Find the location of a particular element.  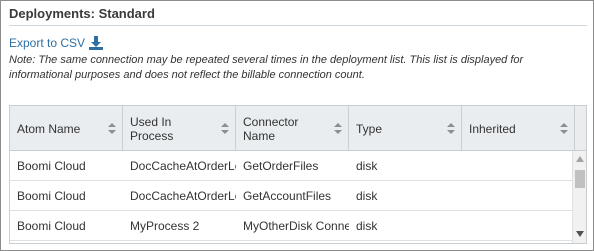

vertical-scrollbar is located at coordinates (579, 197).